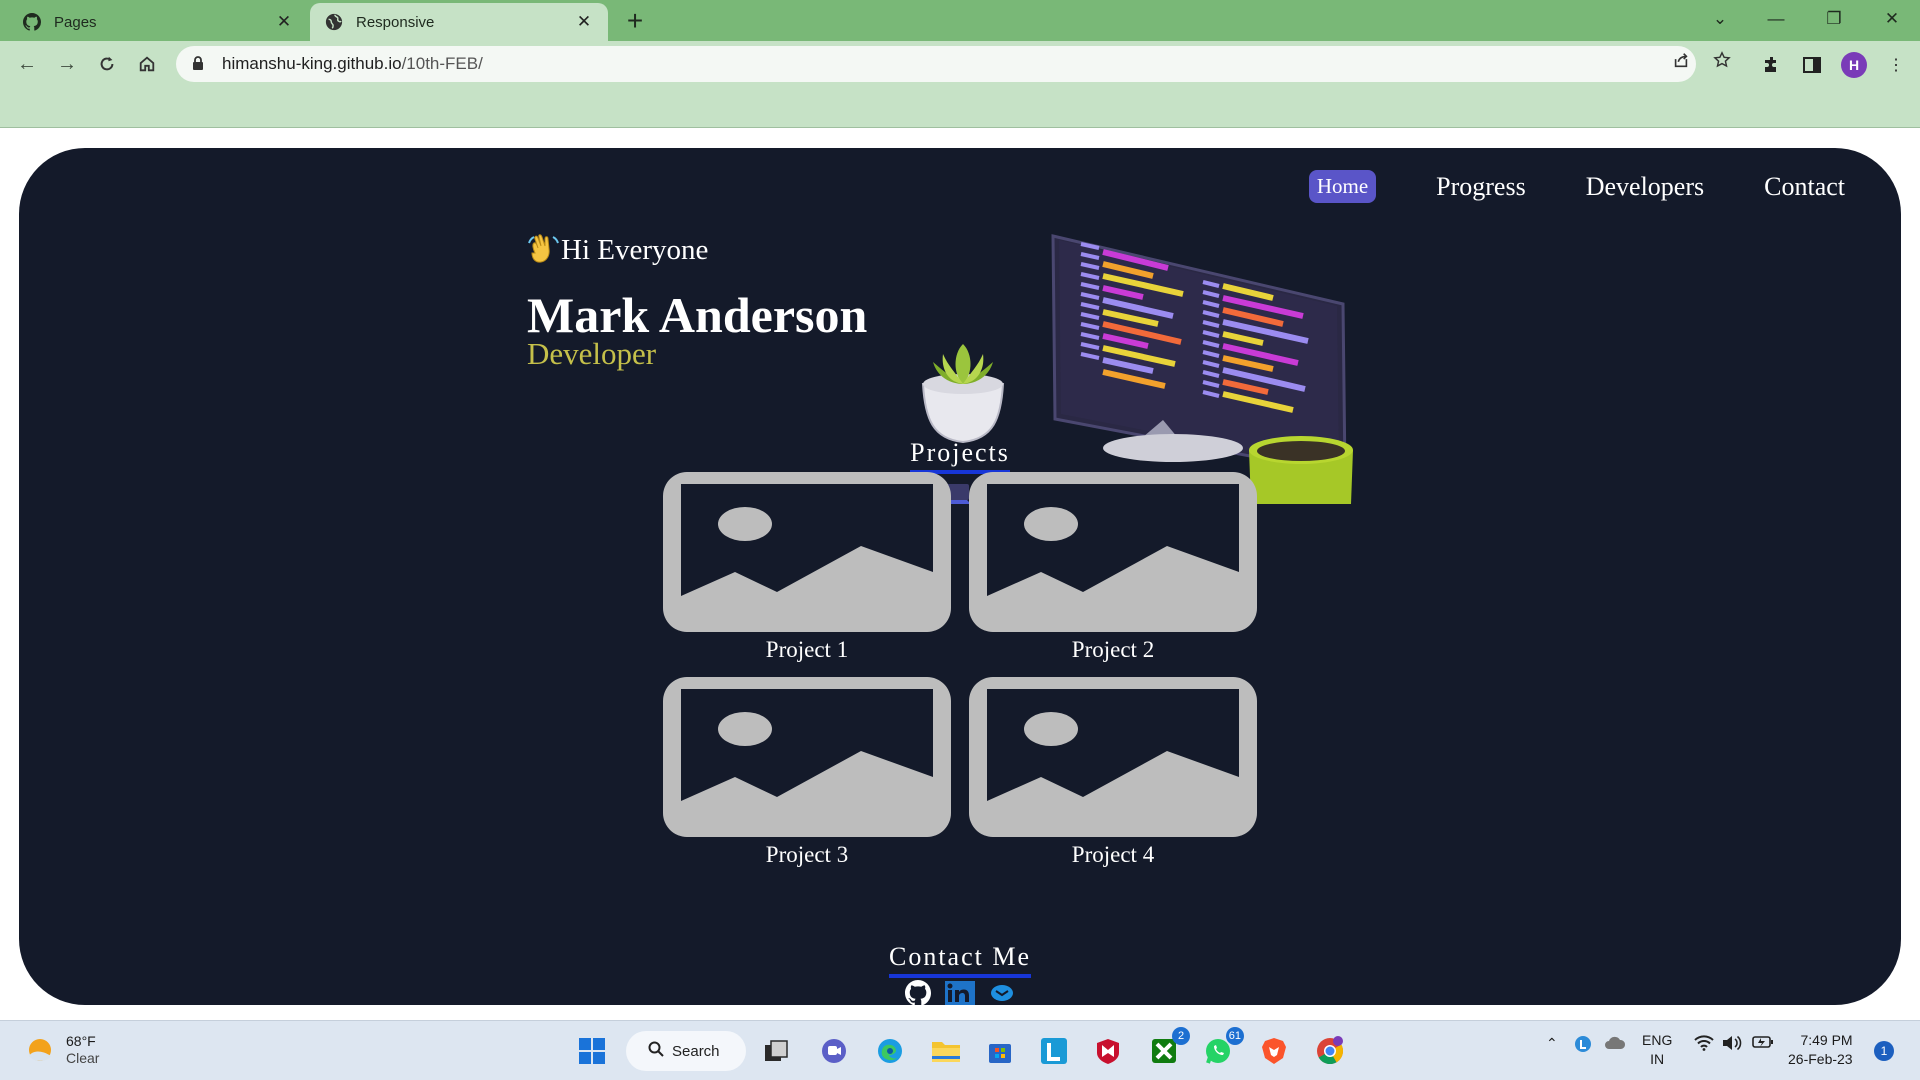  What do you see at coordinates (27, 64) in the screenshot?
I see `back-button: ←` at bounding box center [27, 64].